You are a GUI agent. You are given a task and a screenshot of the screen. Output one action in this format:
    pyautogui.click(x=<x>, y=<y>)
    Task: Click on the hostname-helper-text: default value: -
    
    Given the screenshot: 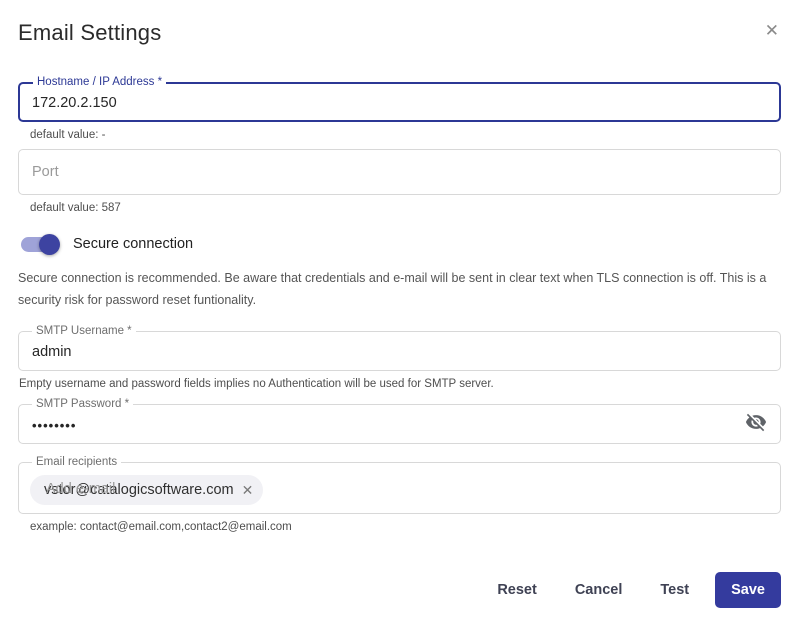 What is the action you would take?
    pyautogui.click(x=68, y=135)
    